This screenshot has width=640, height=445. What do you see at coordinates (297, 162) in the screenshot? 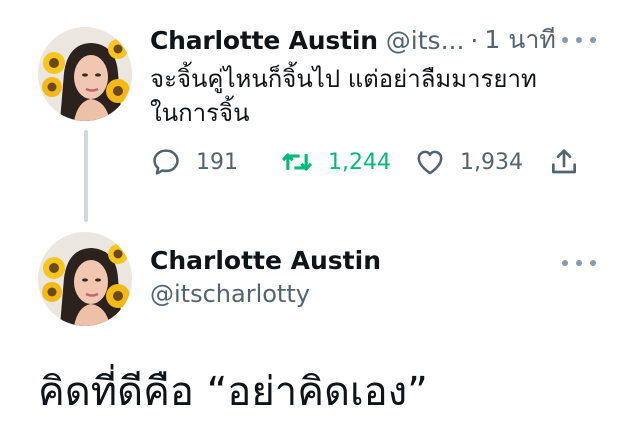
I see `retweet-arrows-icon` at bounding box center [297, 162].